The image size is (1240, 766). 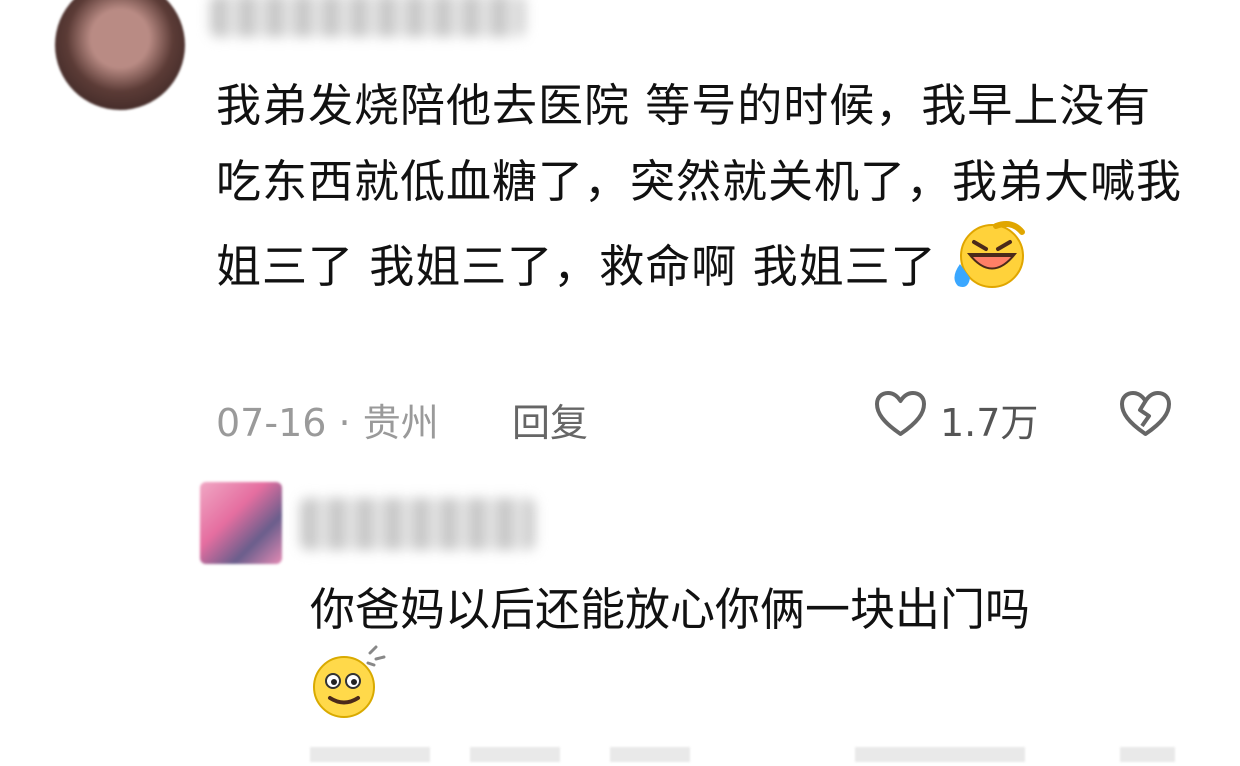 What do you see at coordinates (349, 692) in the screenshot?
I see `dizzy-smile-emoji` at bounding box center [349, 692].